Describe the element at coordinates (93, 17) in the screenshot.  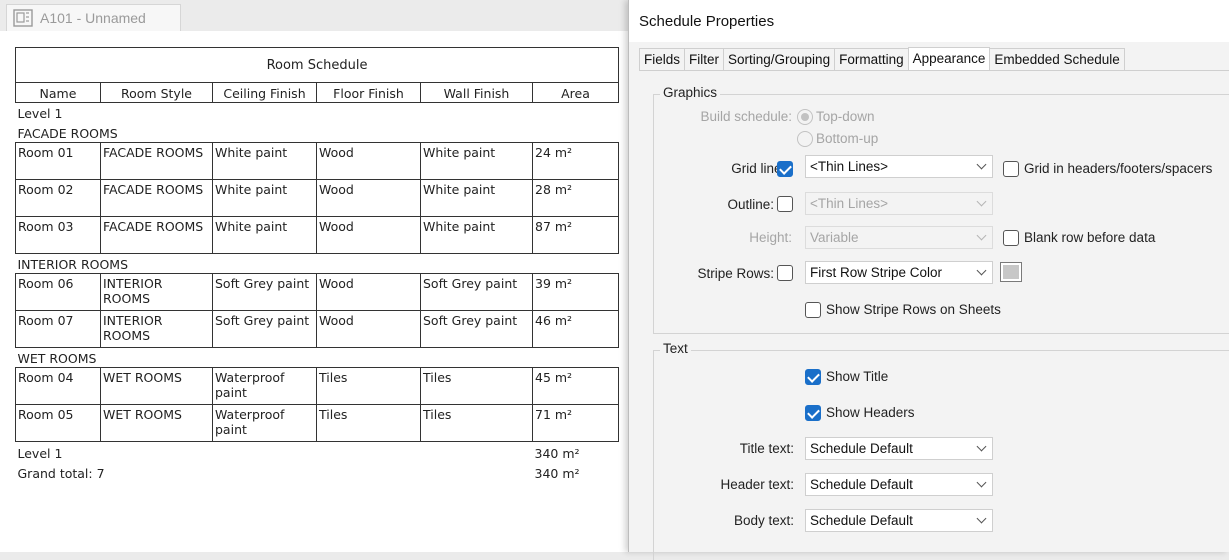
I see `view-tab: A101 - Unnamed` at that location.